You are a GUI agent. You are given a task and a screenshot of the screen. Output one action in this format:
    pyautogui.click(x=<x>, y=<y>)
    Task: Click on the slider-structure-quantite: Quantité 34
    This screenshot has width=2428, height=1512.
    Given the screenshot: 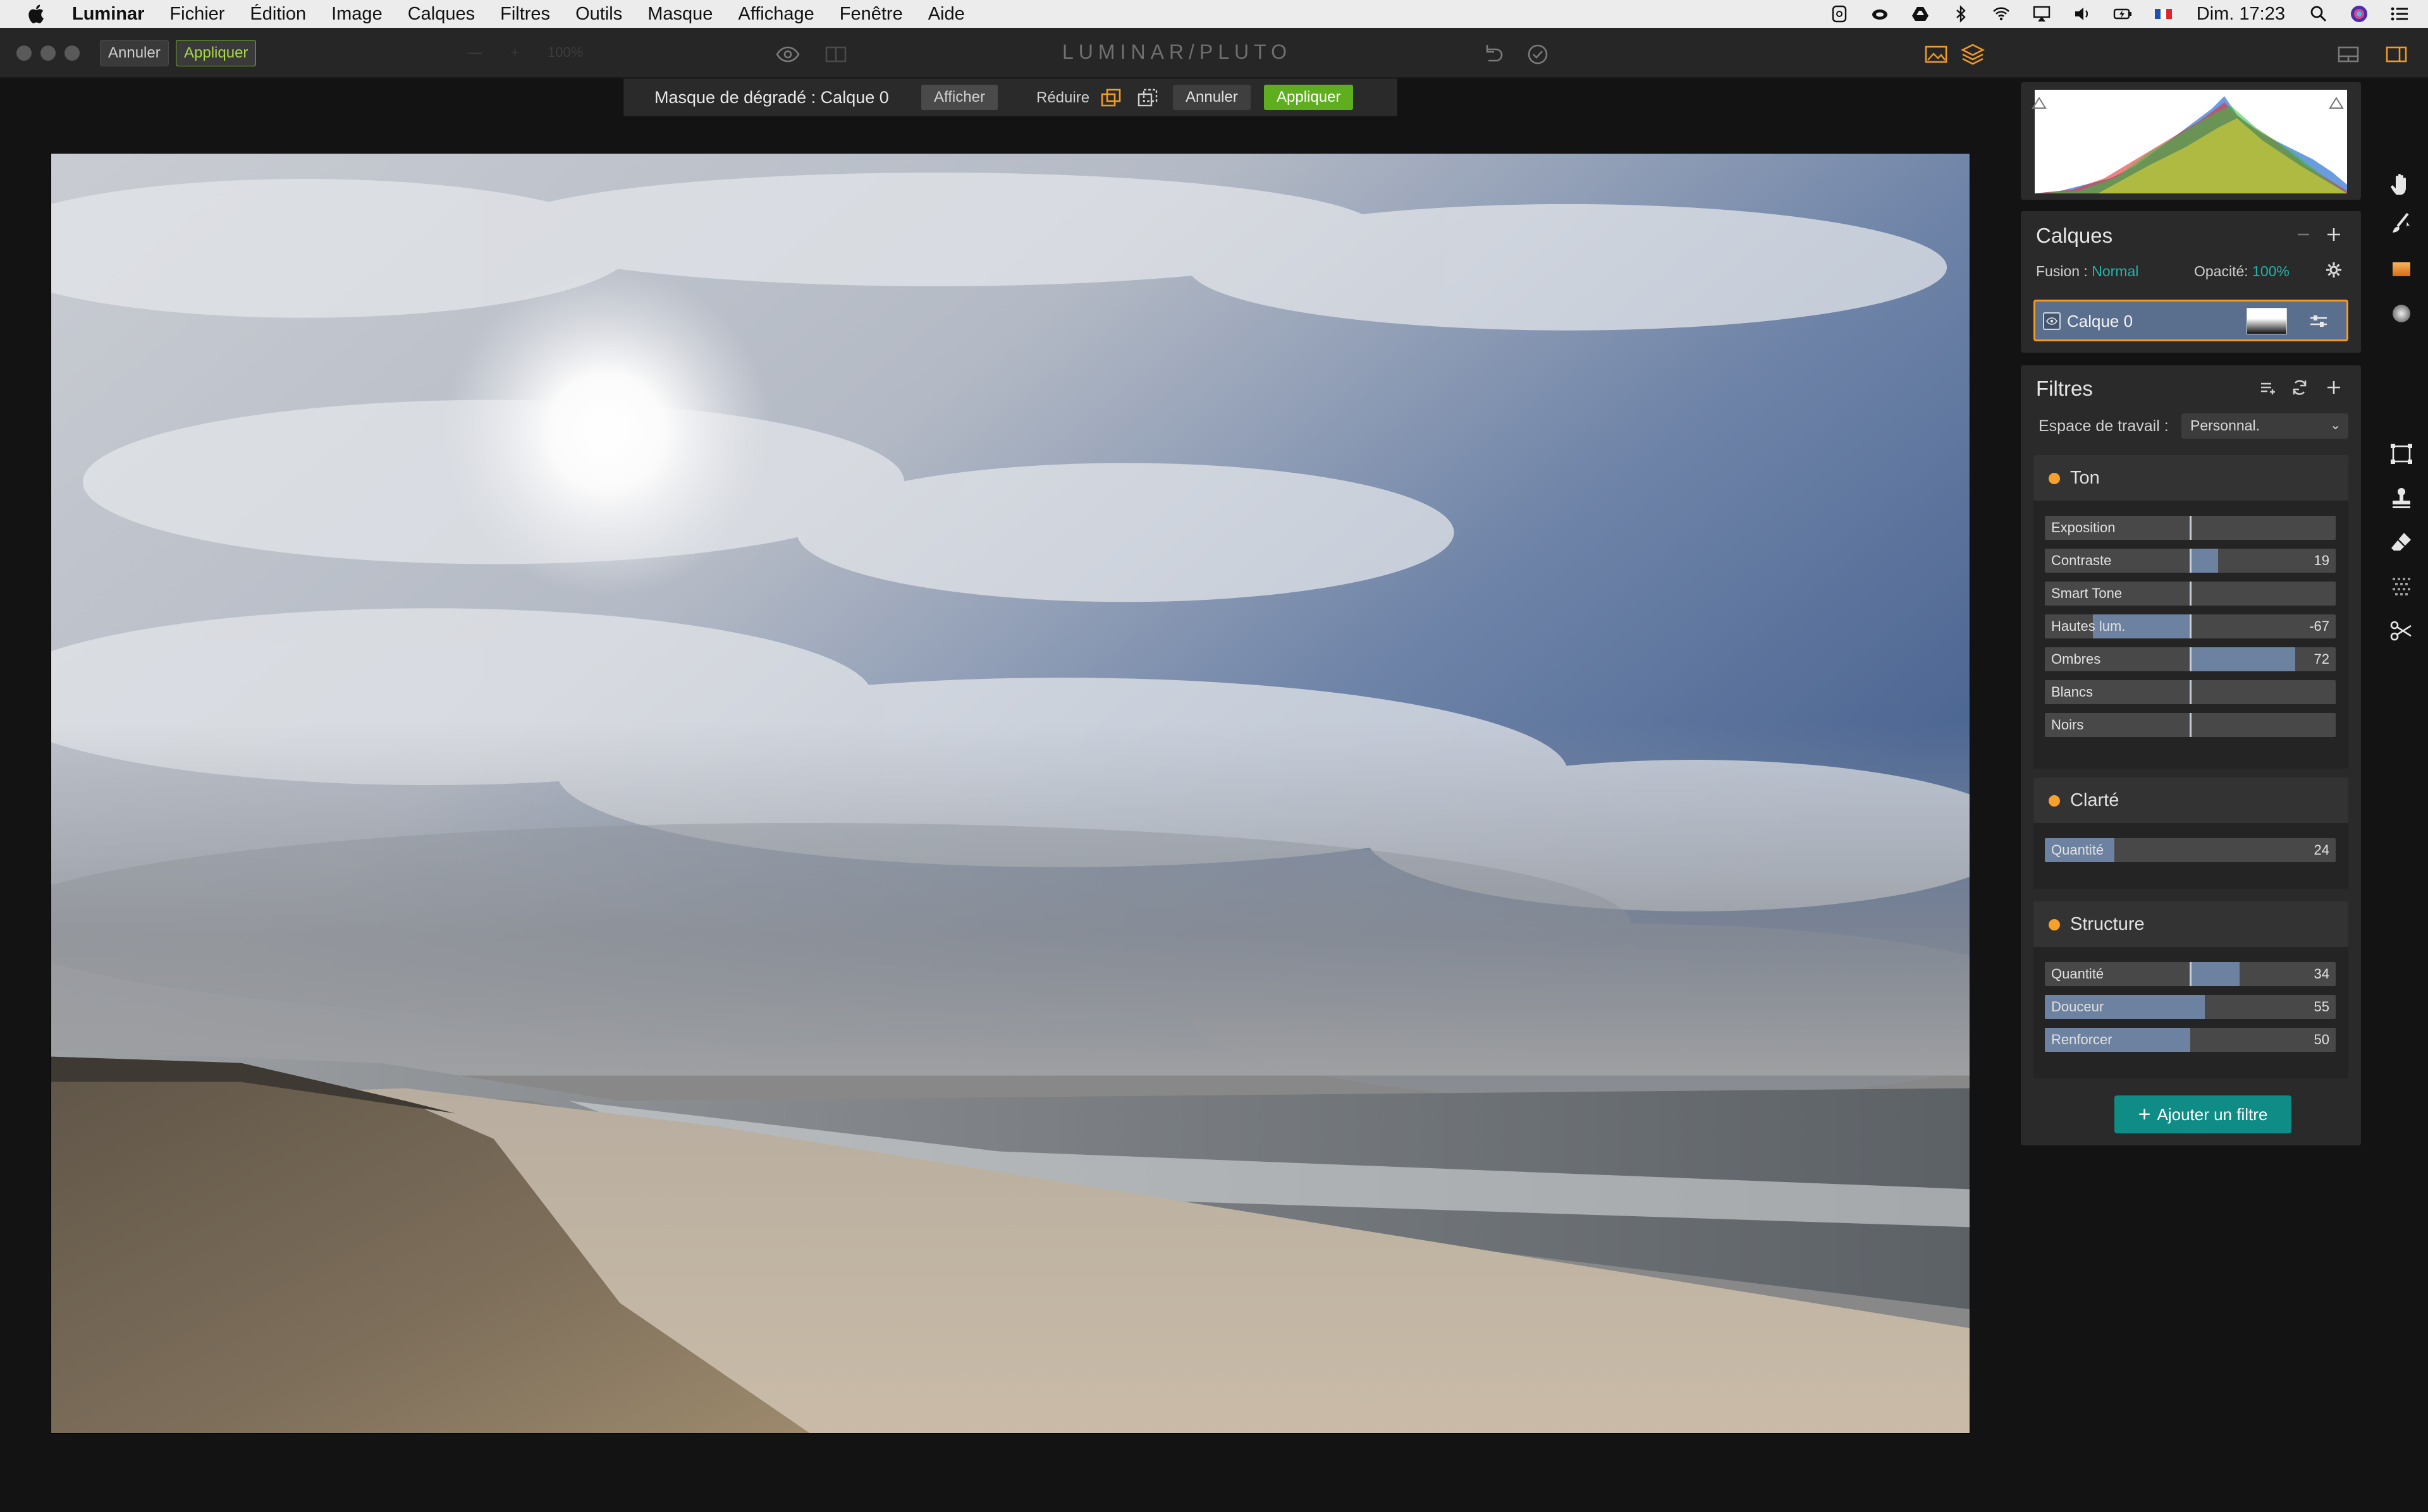 What is the action you would take?
    pyautogui.click(x=2190, y=974)
    